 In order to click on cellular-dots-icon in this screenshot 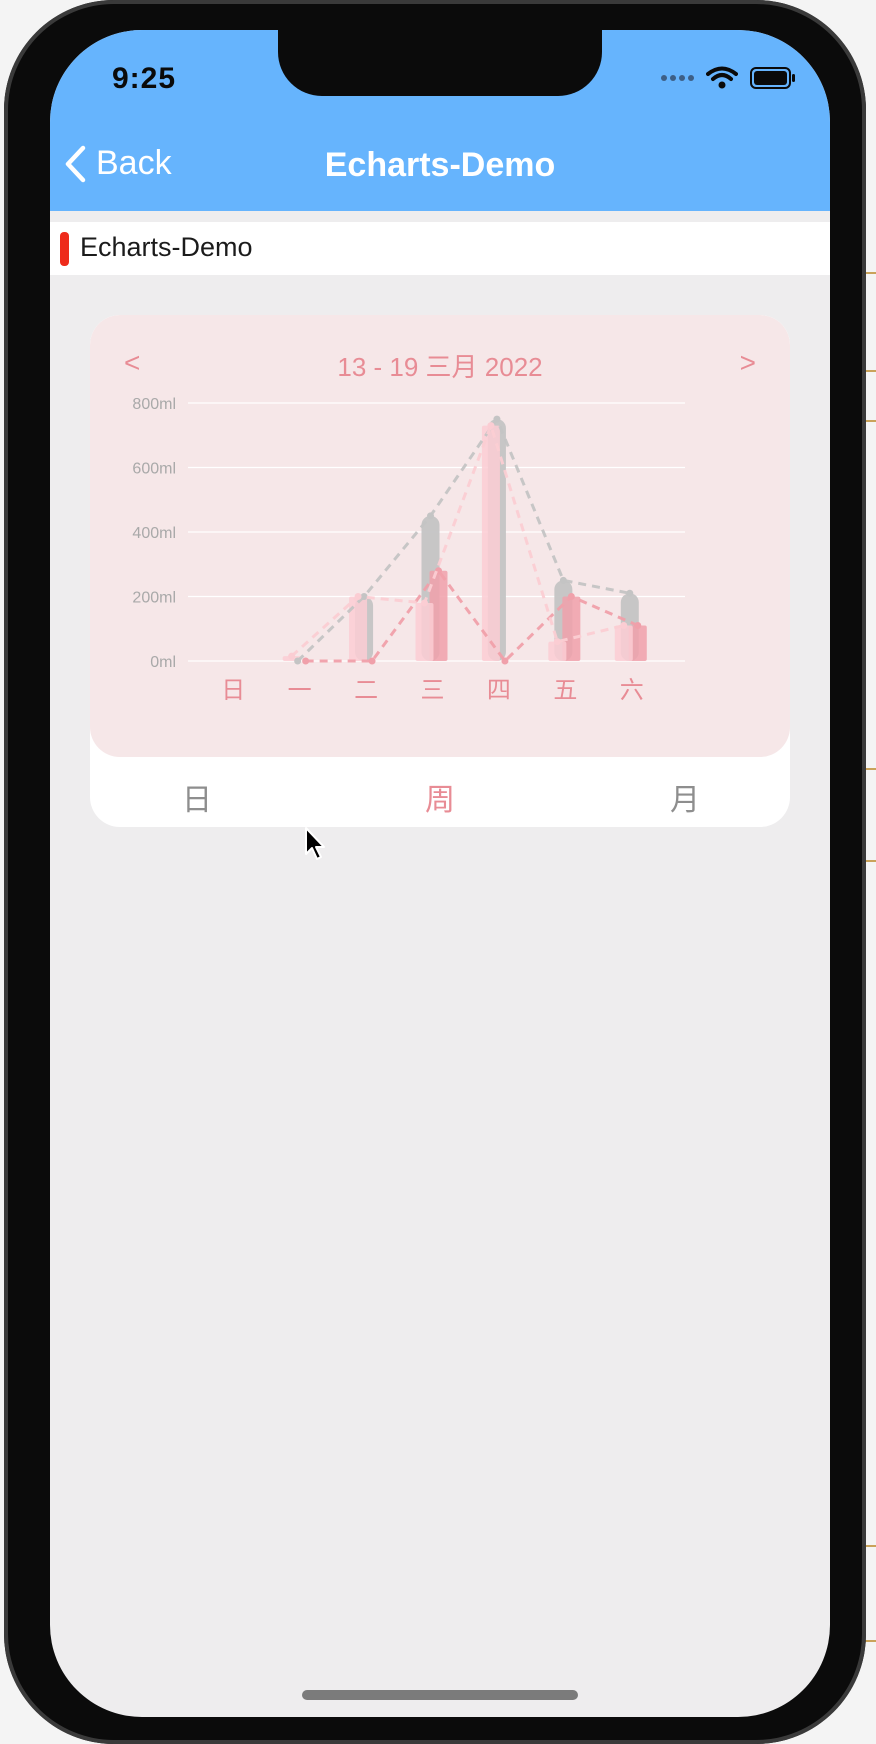, I will do `click(677, 78)`.